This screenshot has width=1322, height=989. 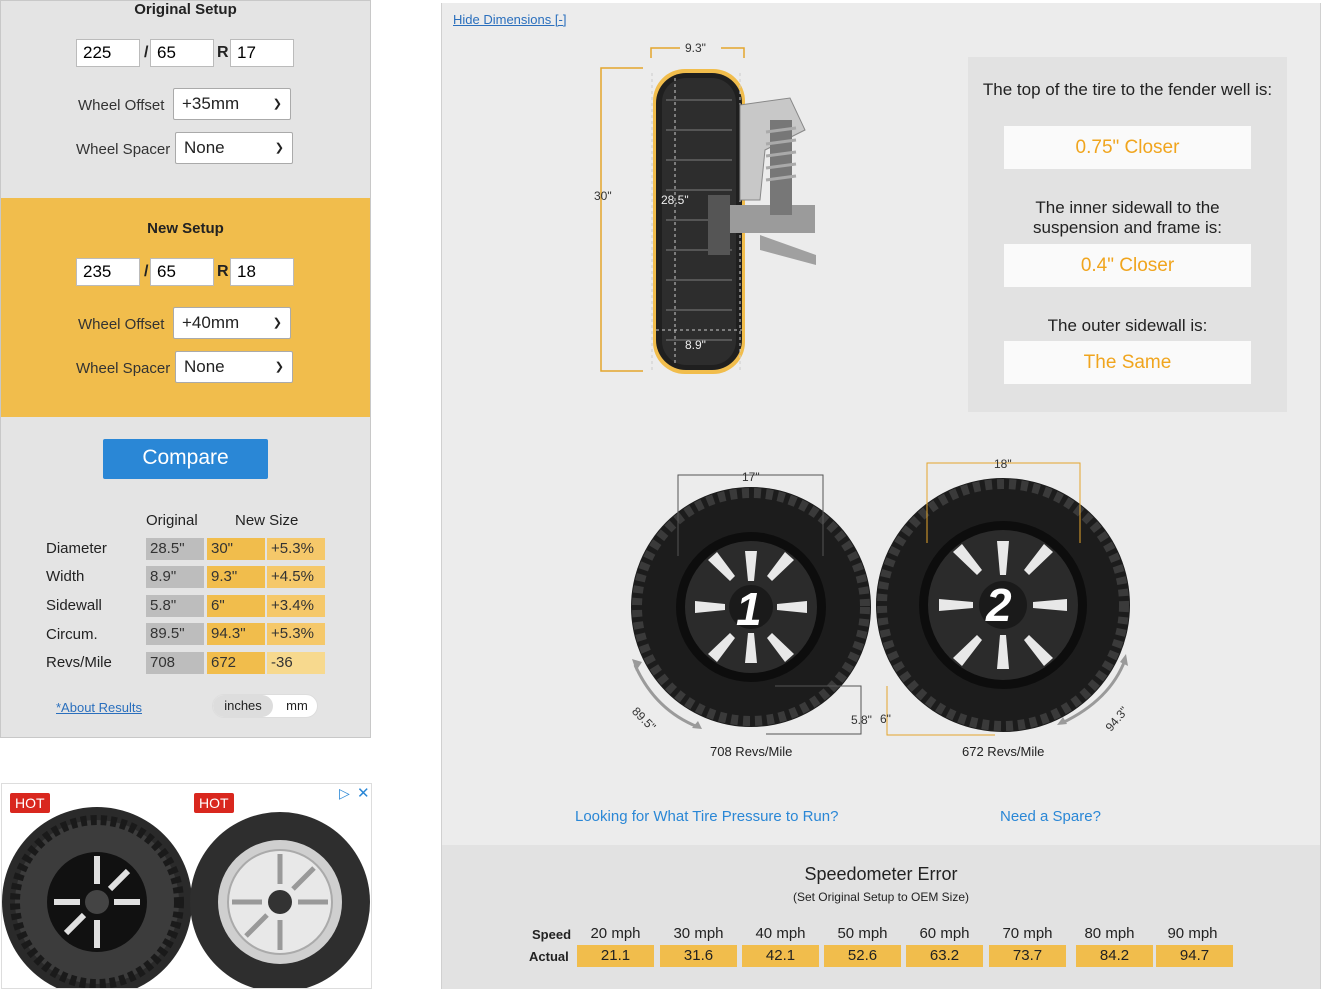 I want to click on original-value: 708, so click(x=175, y=663).